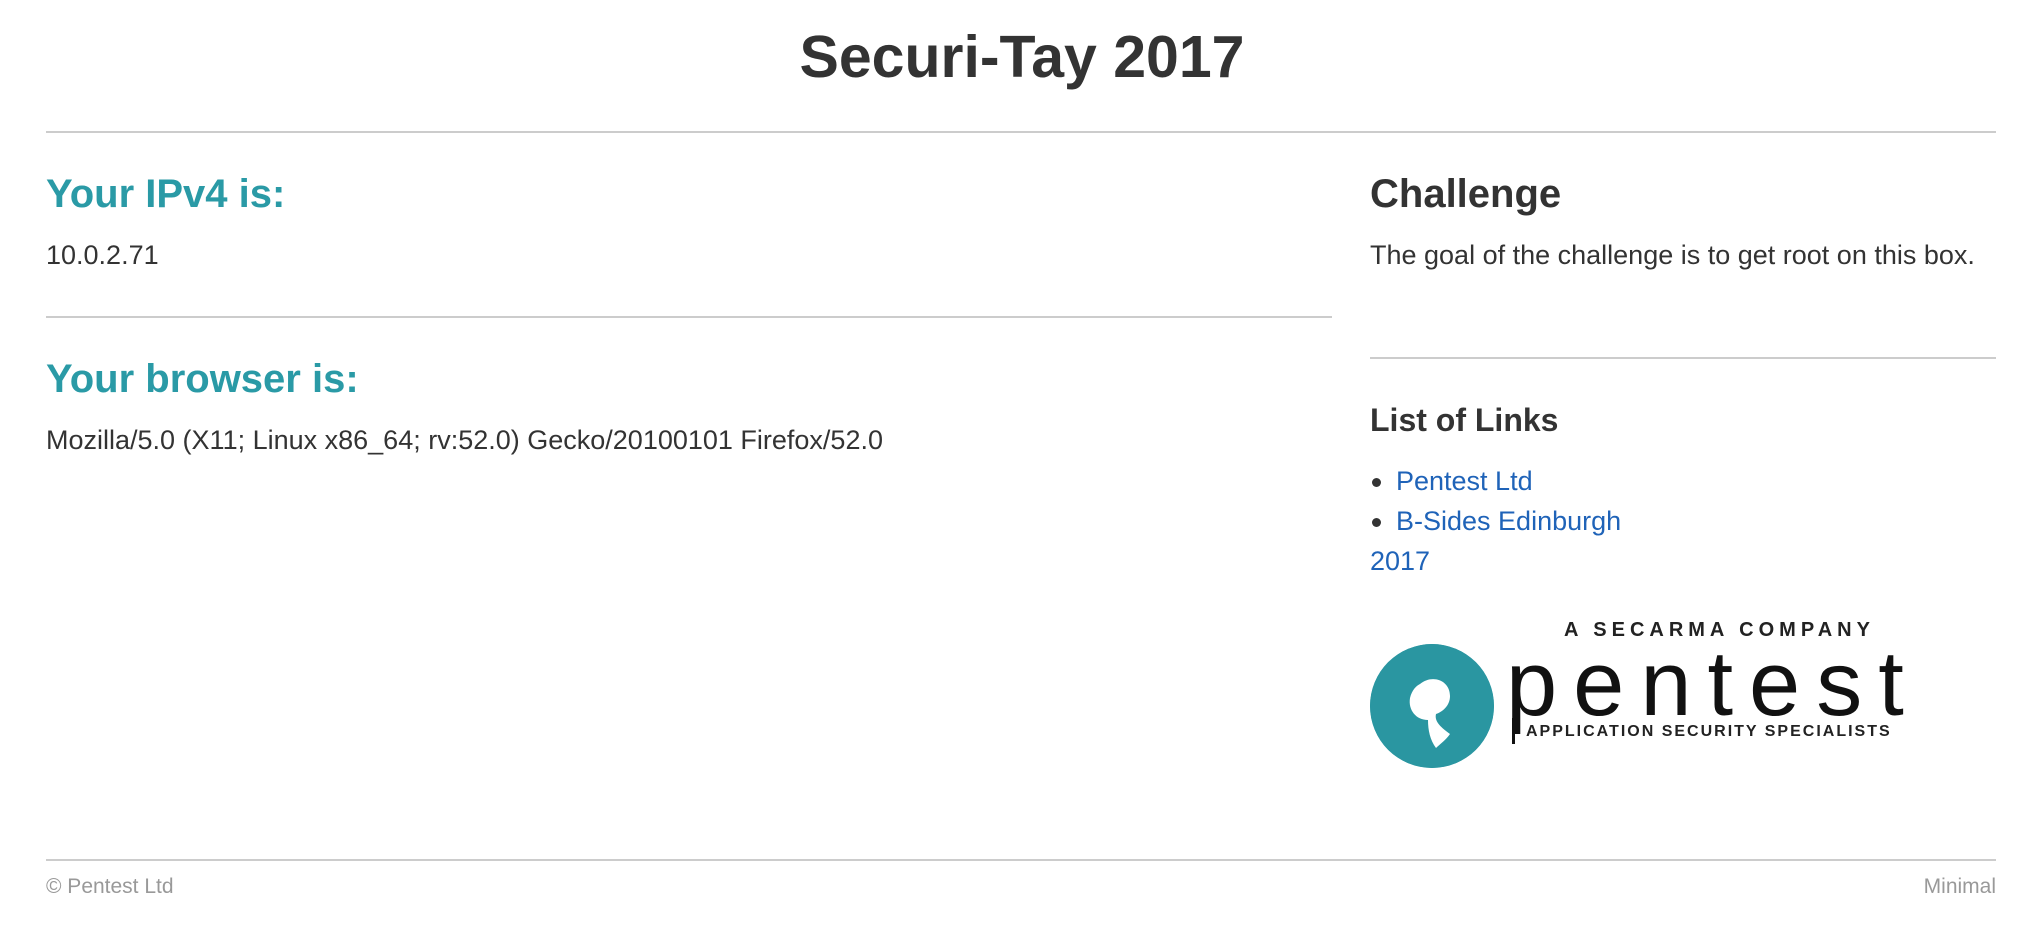 The width and height of the screenshot is (2044, 946). Describe the element at coordinates (1464, 420) in the screenshot. I see `links-heading: List of Links` at that location.